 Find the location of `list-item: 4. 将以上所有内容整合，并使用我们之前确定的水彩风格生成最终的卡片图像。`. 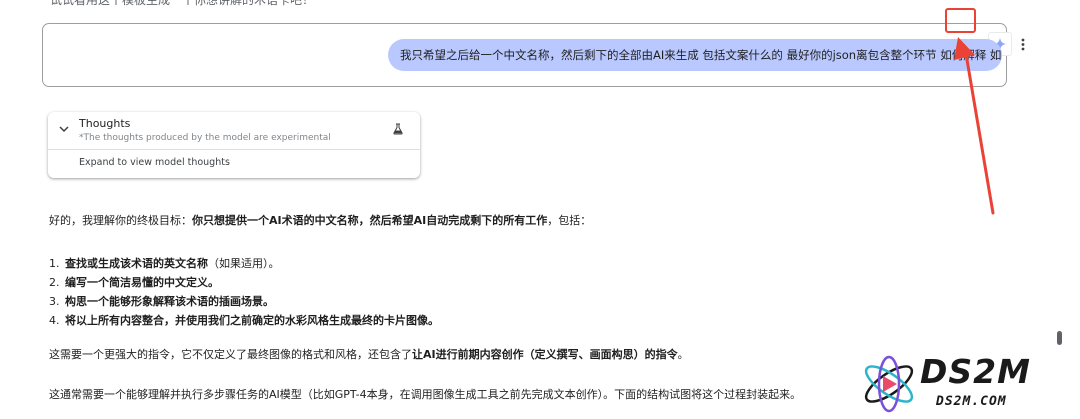

list-item: 4. 将以上所有内容整合，并使用我们之前确定的水彩风格生成最终的卡片图像。 is located at coordinates (244, 320).